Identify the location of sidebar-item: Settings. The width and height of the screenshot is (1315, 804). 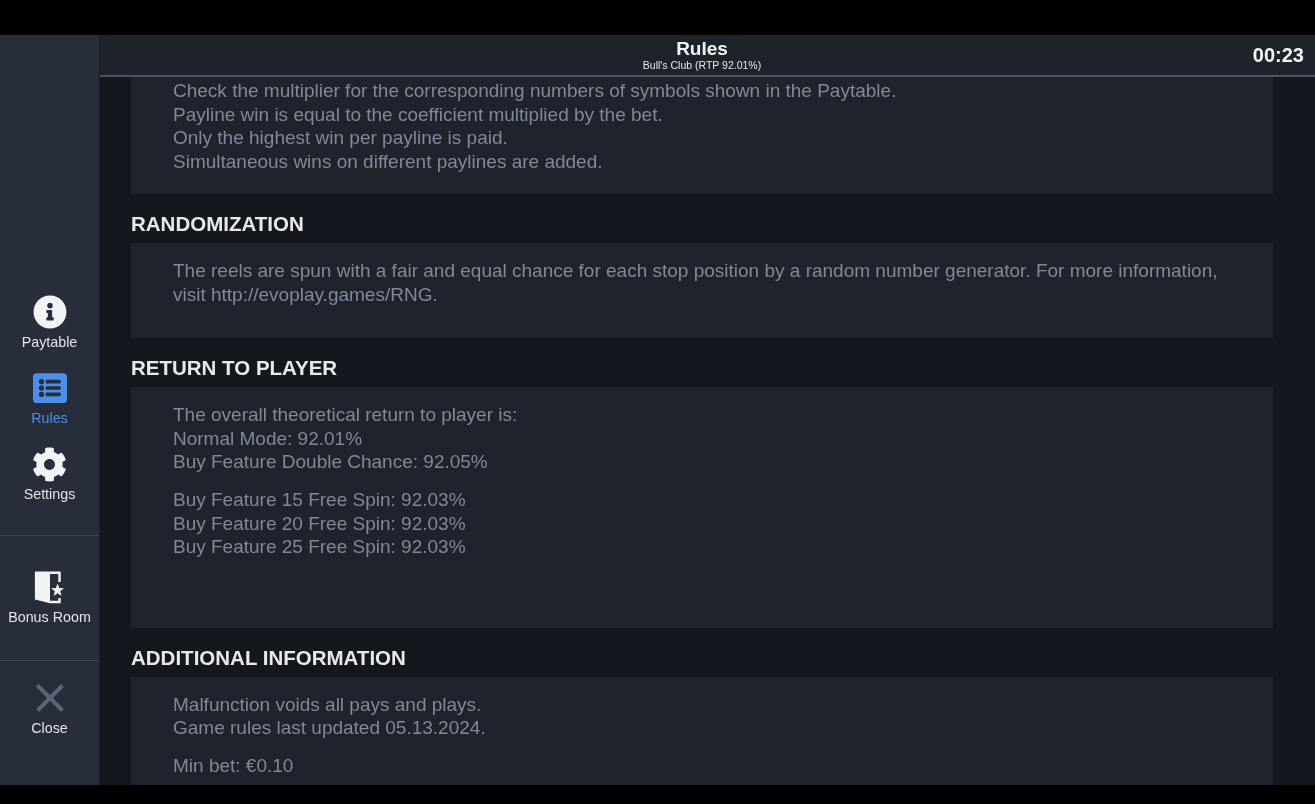
(49, 474).